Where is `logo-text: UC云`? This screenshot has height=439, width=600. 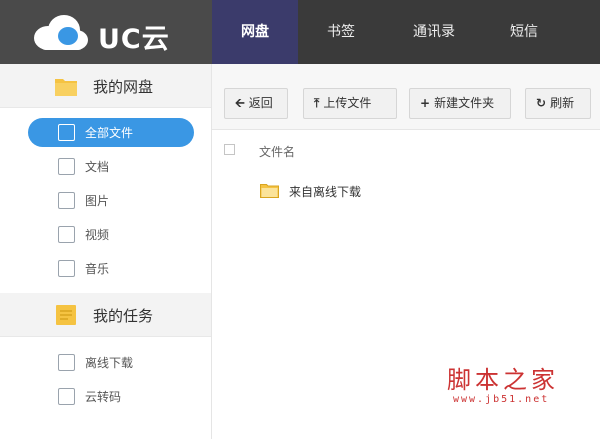 logo-text: UC云 is located at coordinates (134, 39).